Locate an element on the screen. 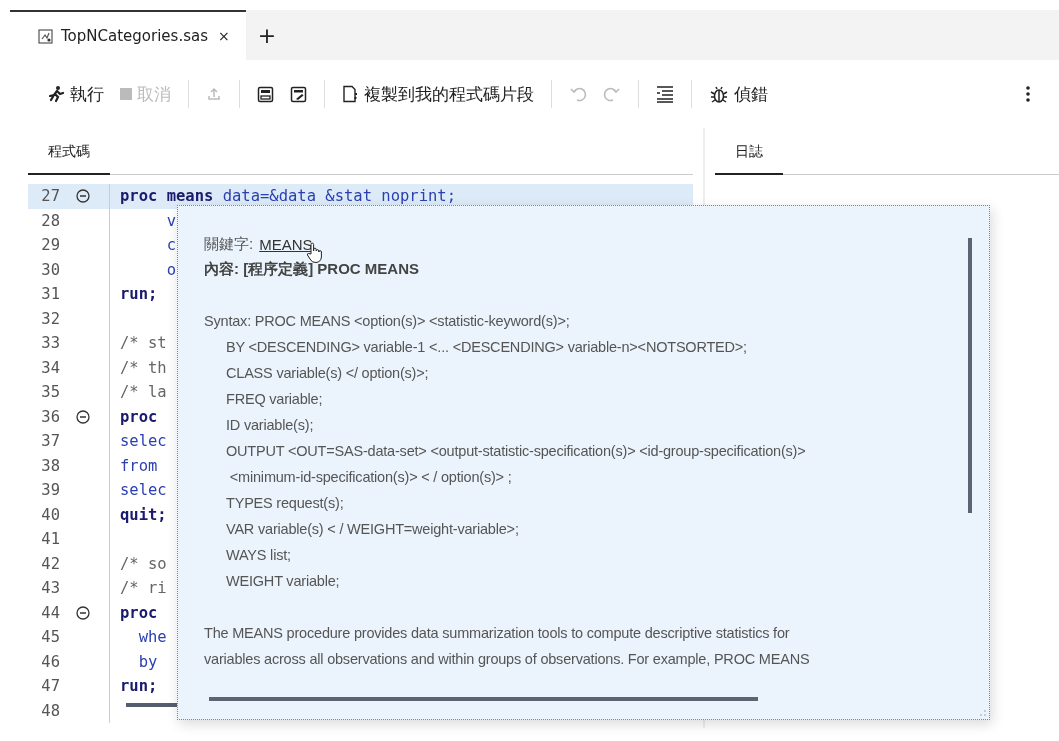 The width and height of the screenshot is (1059, 741). code-line: whe is located at coordinates (152, 637).